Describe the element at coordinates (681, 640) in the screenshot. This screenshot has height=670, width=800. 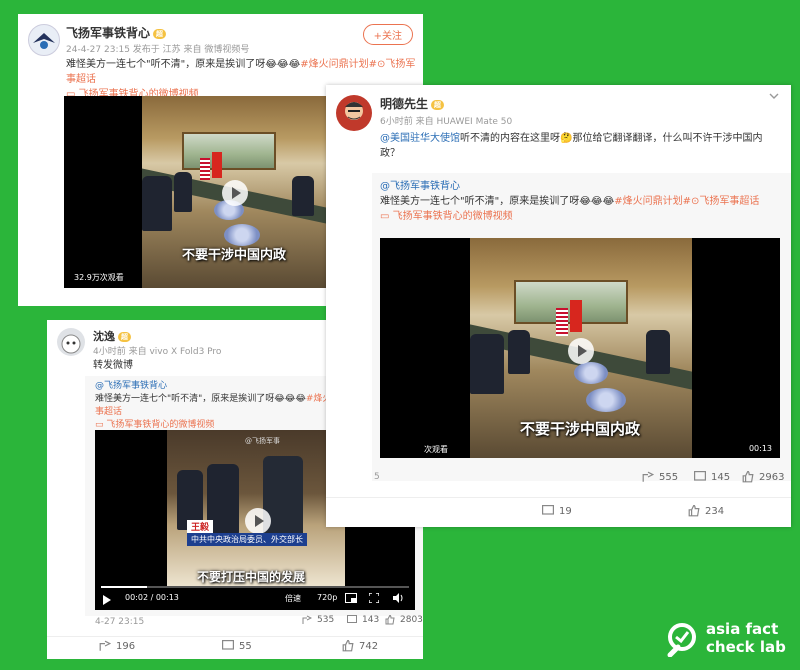
I see `magnifier-logo-icon` at that location.